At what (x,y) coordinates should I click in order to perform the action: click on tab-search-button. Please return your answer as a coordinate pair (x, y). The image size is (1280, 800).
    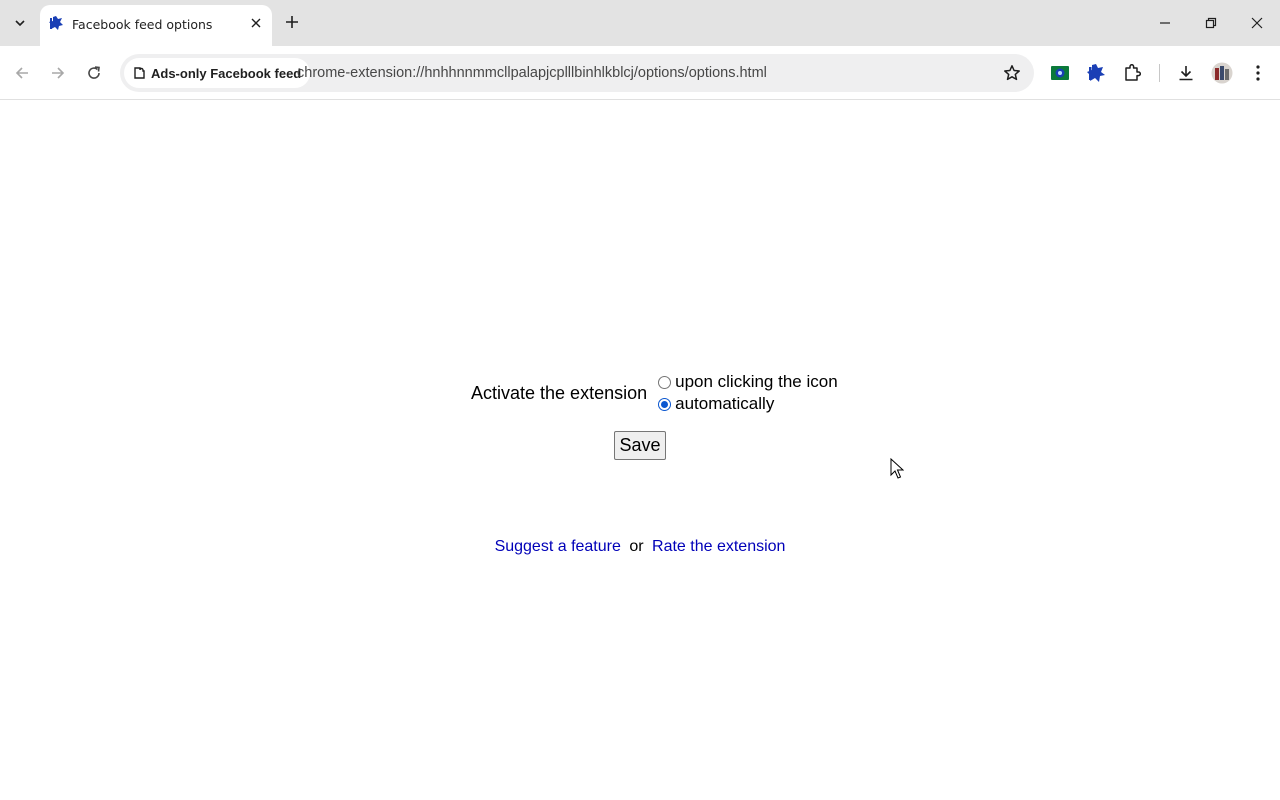
    Looking at the image, I should click on (20, 23).